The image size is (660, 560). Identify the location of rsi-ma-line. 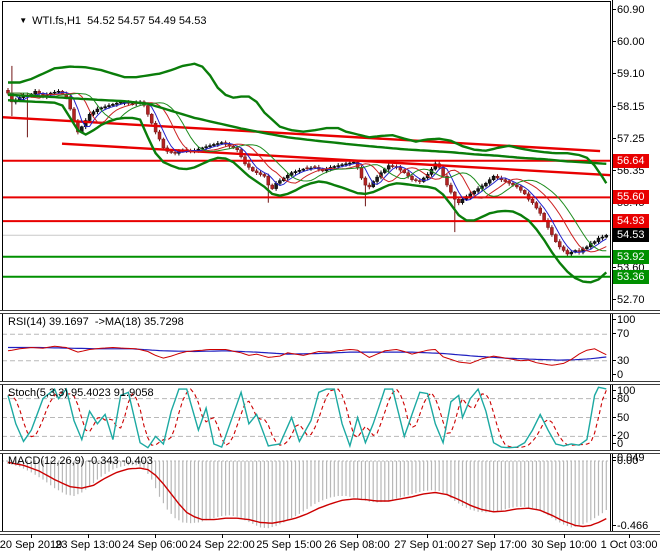
(307, 353).